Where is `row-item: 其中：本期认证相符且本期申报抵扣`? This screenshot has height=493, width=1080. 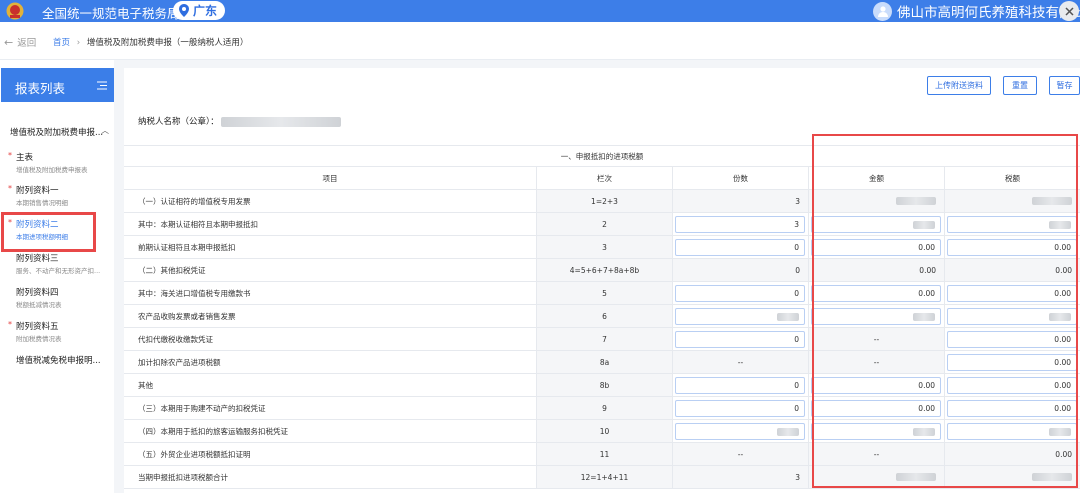
row-item: 其中：本期认证相符且本期申报抵扣 is located at coordinates (198, 224).